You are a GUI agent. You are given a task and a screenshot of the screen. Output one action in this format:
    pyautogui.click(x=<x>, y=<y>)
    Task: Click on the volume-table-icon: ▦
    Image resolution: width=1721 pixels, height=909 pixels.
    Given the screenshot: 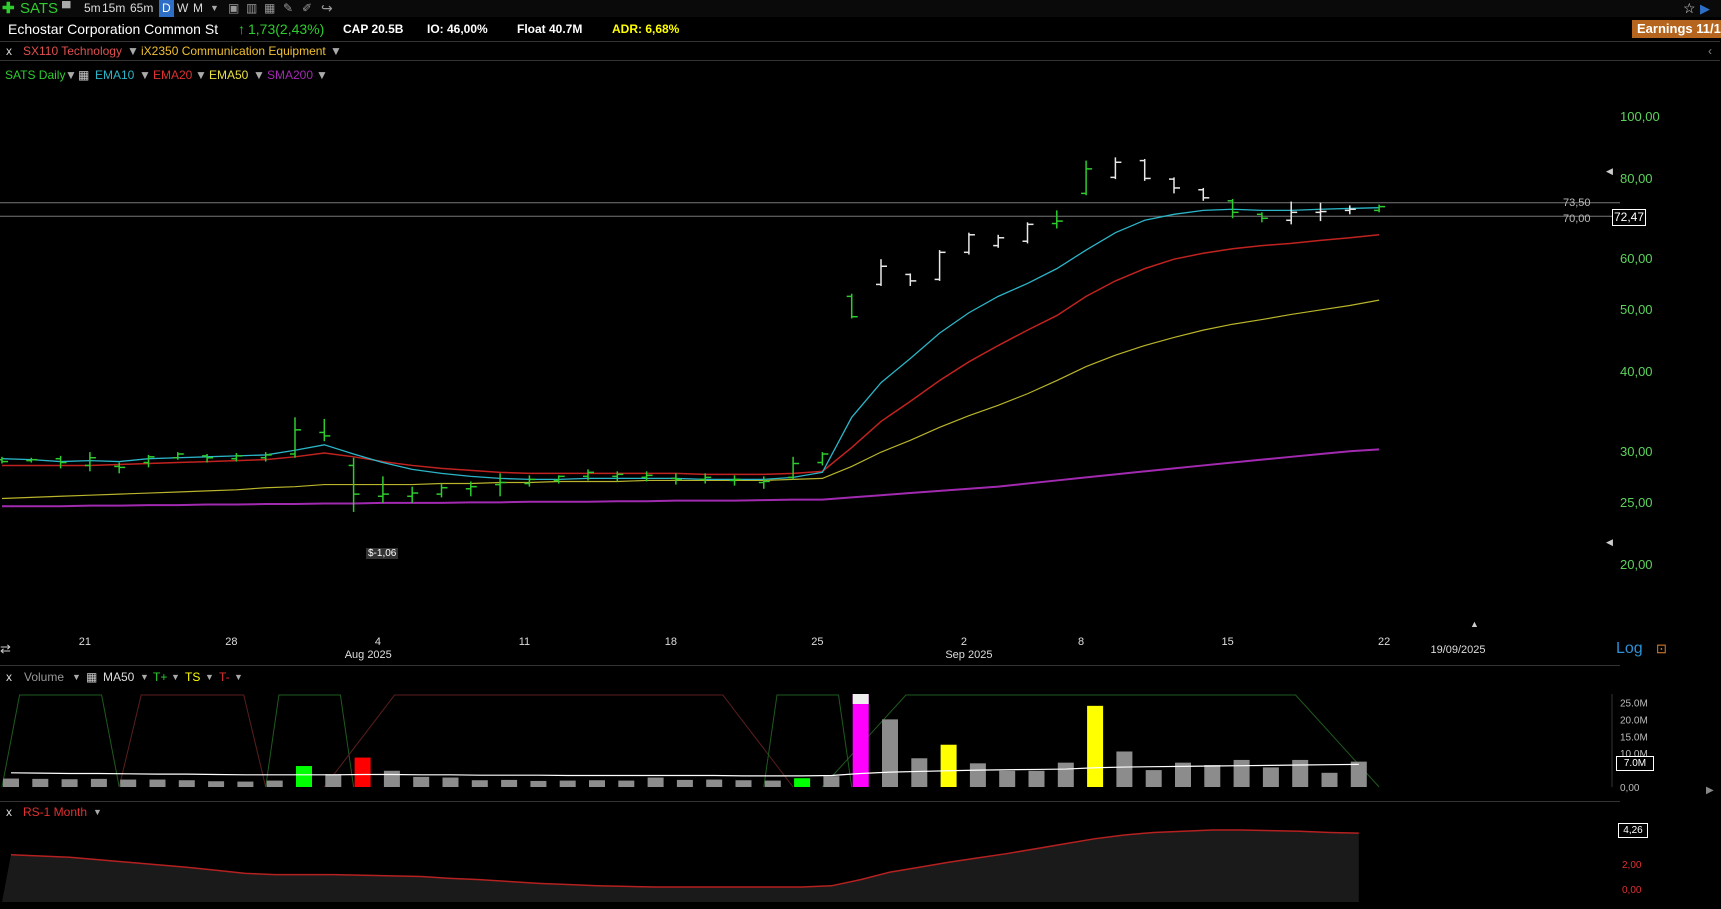 What is the action you would take?
    pyautogui.click(x=91, y=677)
    